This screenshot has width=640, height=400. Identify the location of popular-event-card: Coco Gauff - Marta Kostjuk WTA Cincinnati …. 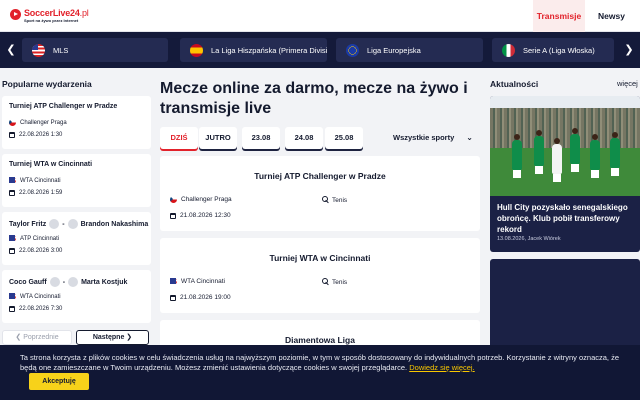
(76, 296).